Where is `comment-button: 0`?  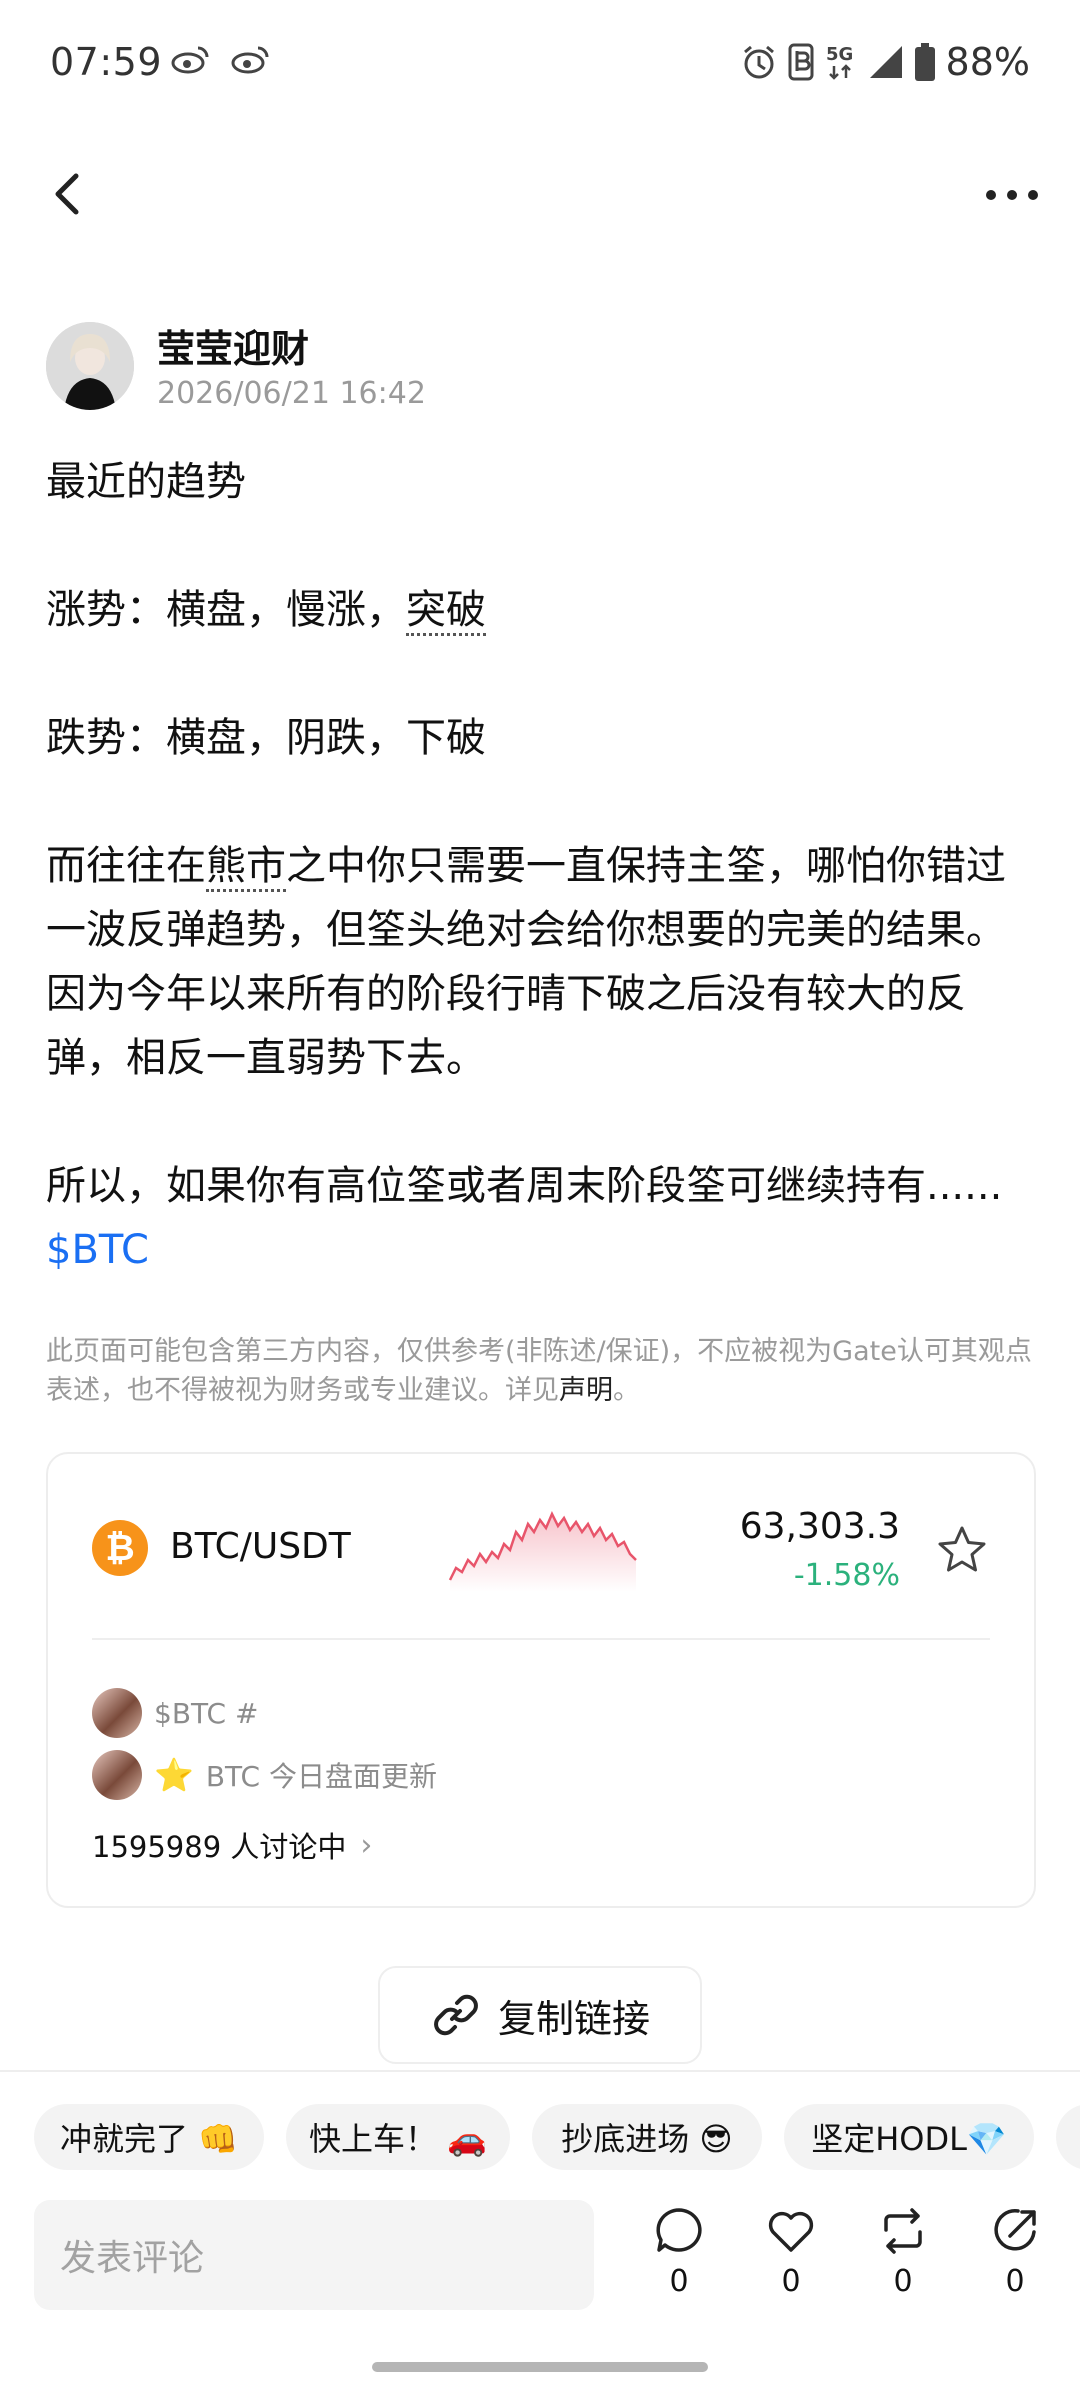
comment-button: 0 is located at coordinates (679, 2258).